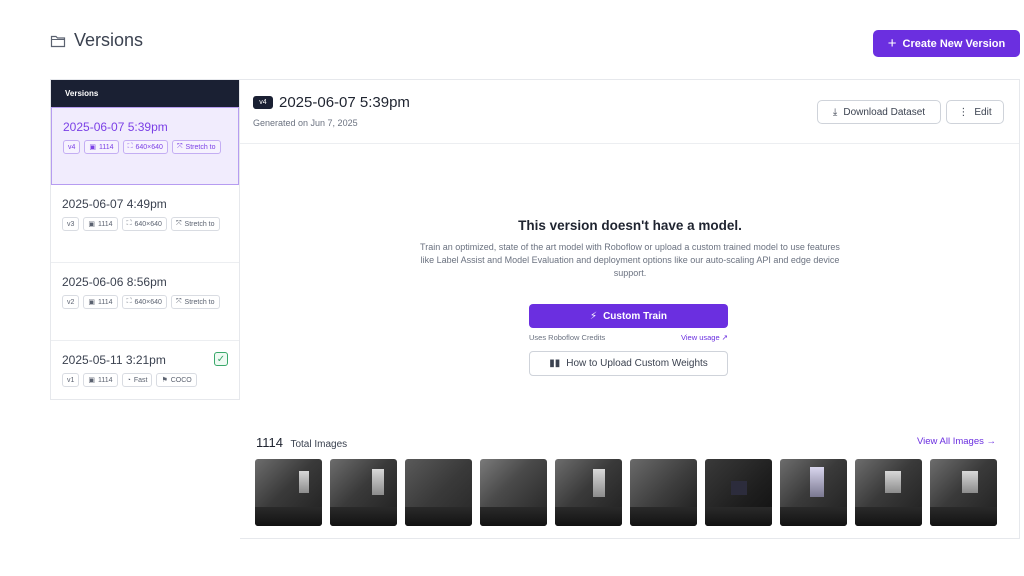 The width and height of the screenshot is (1024, 576). What do you see at coordinates (145, 93) in the screenshot?
I see `sidebar-header: Versions` at bounding box center [145, 93].